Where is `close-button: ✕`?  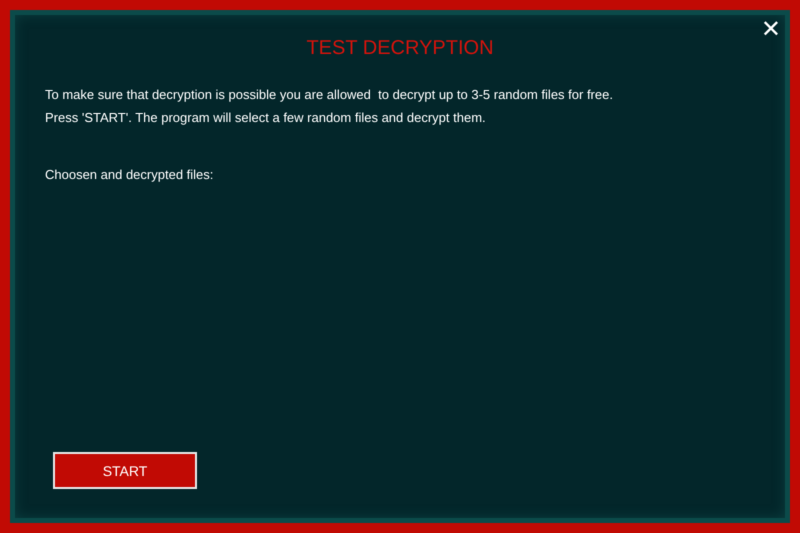 close-button: ✕ is located at coordinates (770, 29).